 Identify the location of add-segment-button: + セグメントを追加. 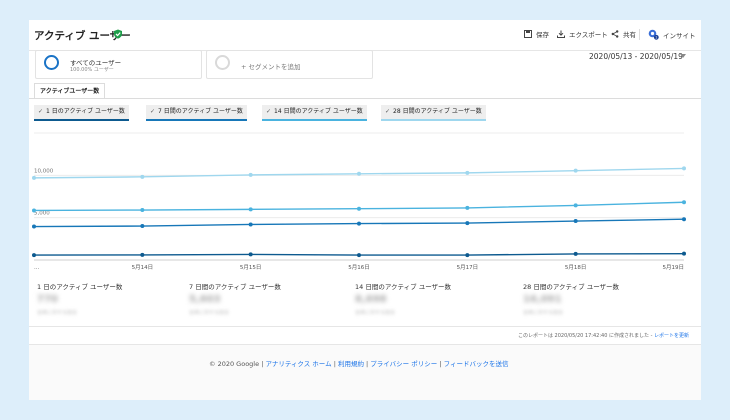
(289, 64).